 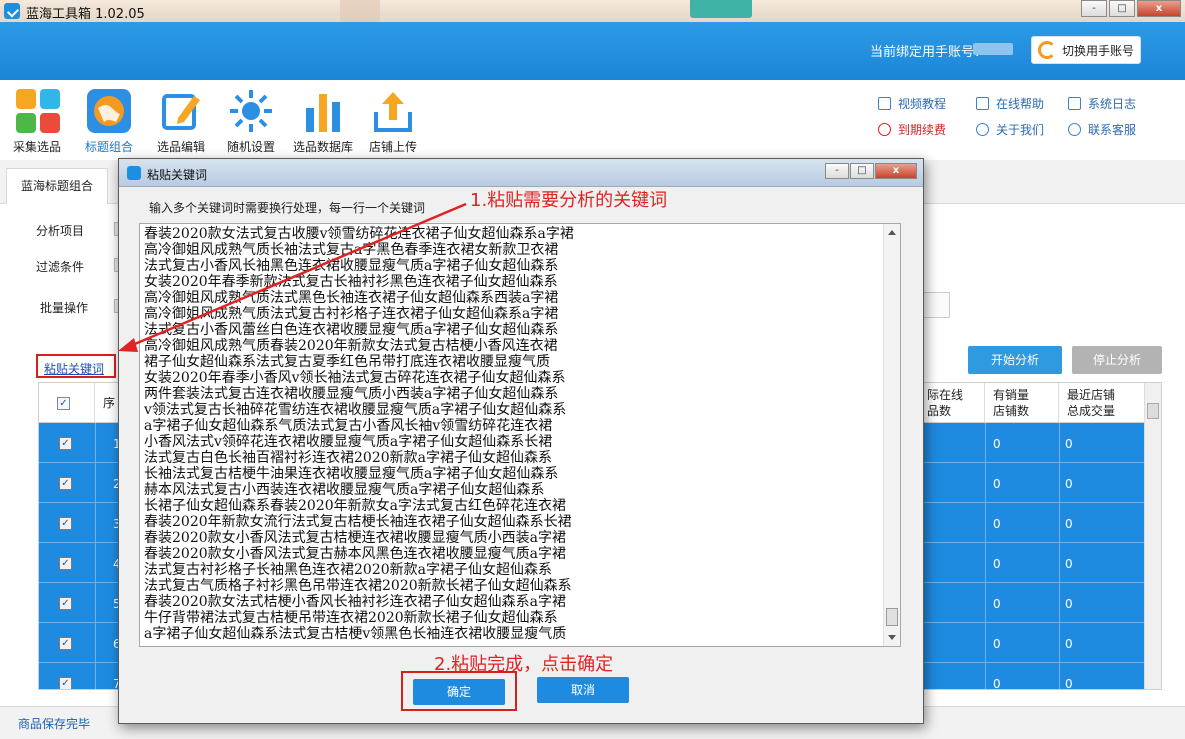 What do you see at coordinates (351, 474) in the screenshot?
I see `keyword-line: 长袖法式复古桔梗牛油果连衣裙收腰显瘦气质a字裙子仙女超仙森系` at bounding box center [351, 474].